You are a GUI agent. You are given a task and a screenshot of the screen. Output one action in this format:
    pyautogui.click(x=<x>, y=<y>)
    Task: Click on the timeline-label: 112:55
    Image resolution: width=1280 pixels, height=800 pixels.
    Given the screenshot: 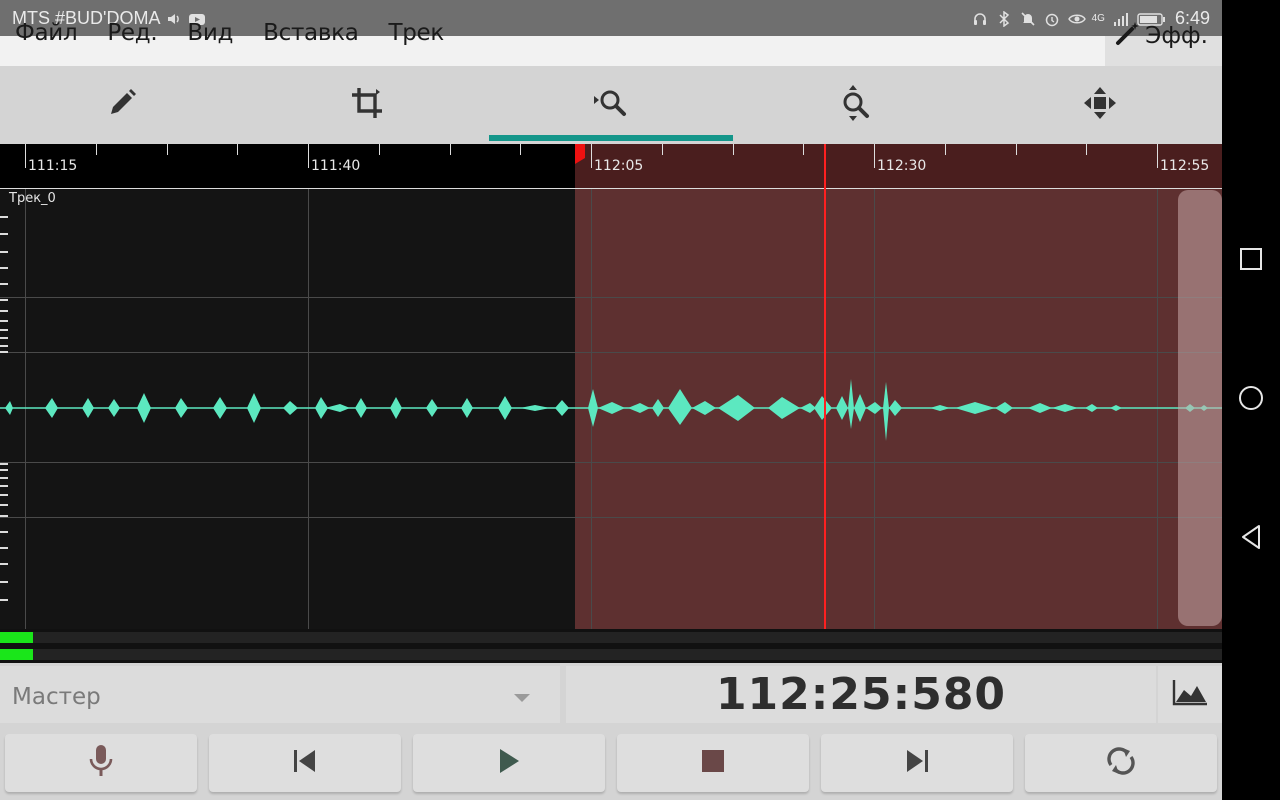 What is the action you would take?
    pyautogui.click(x=1185, y=166)
    